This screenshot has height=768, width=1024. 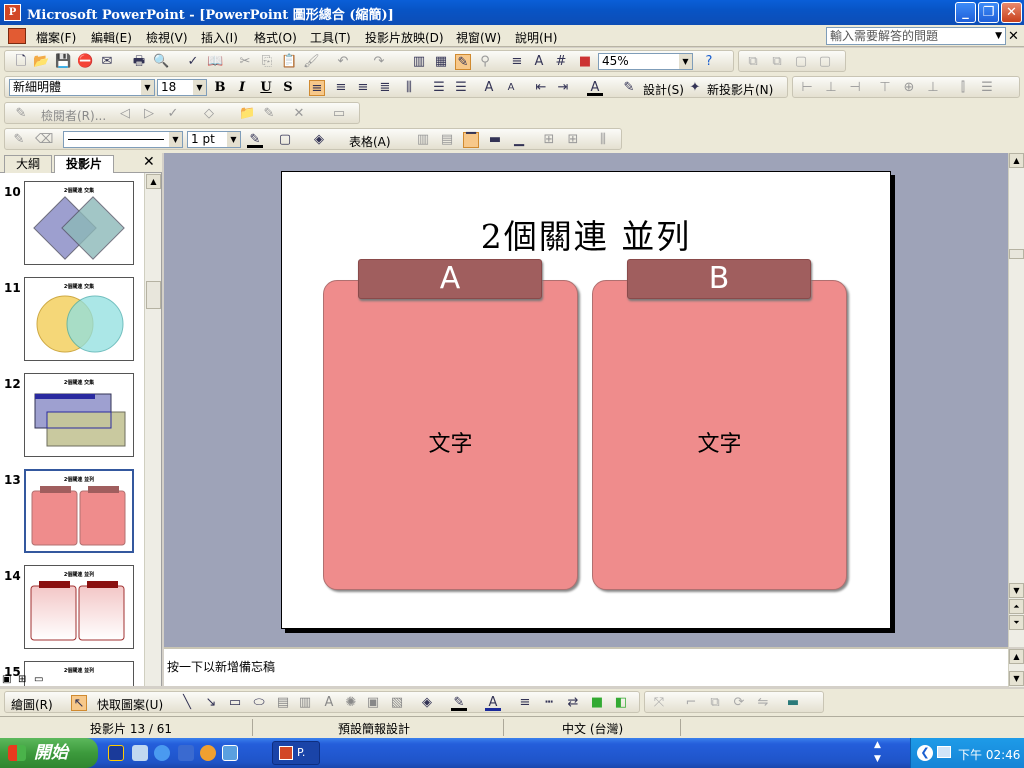 What do you see at coordinates (283, 703) in the screenshot?
I see `text-box-icon: ▤` at bounding box center [283, 703].